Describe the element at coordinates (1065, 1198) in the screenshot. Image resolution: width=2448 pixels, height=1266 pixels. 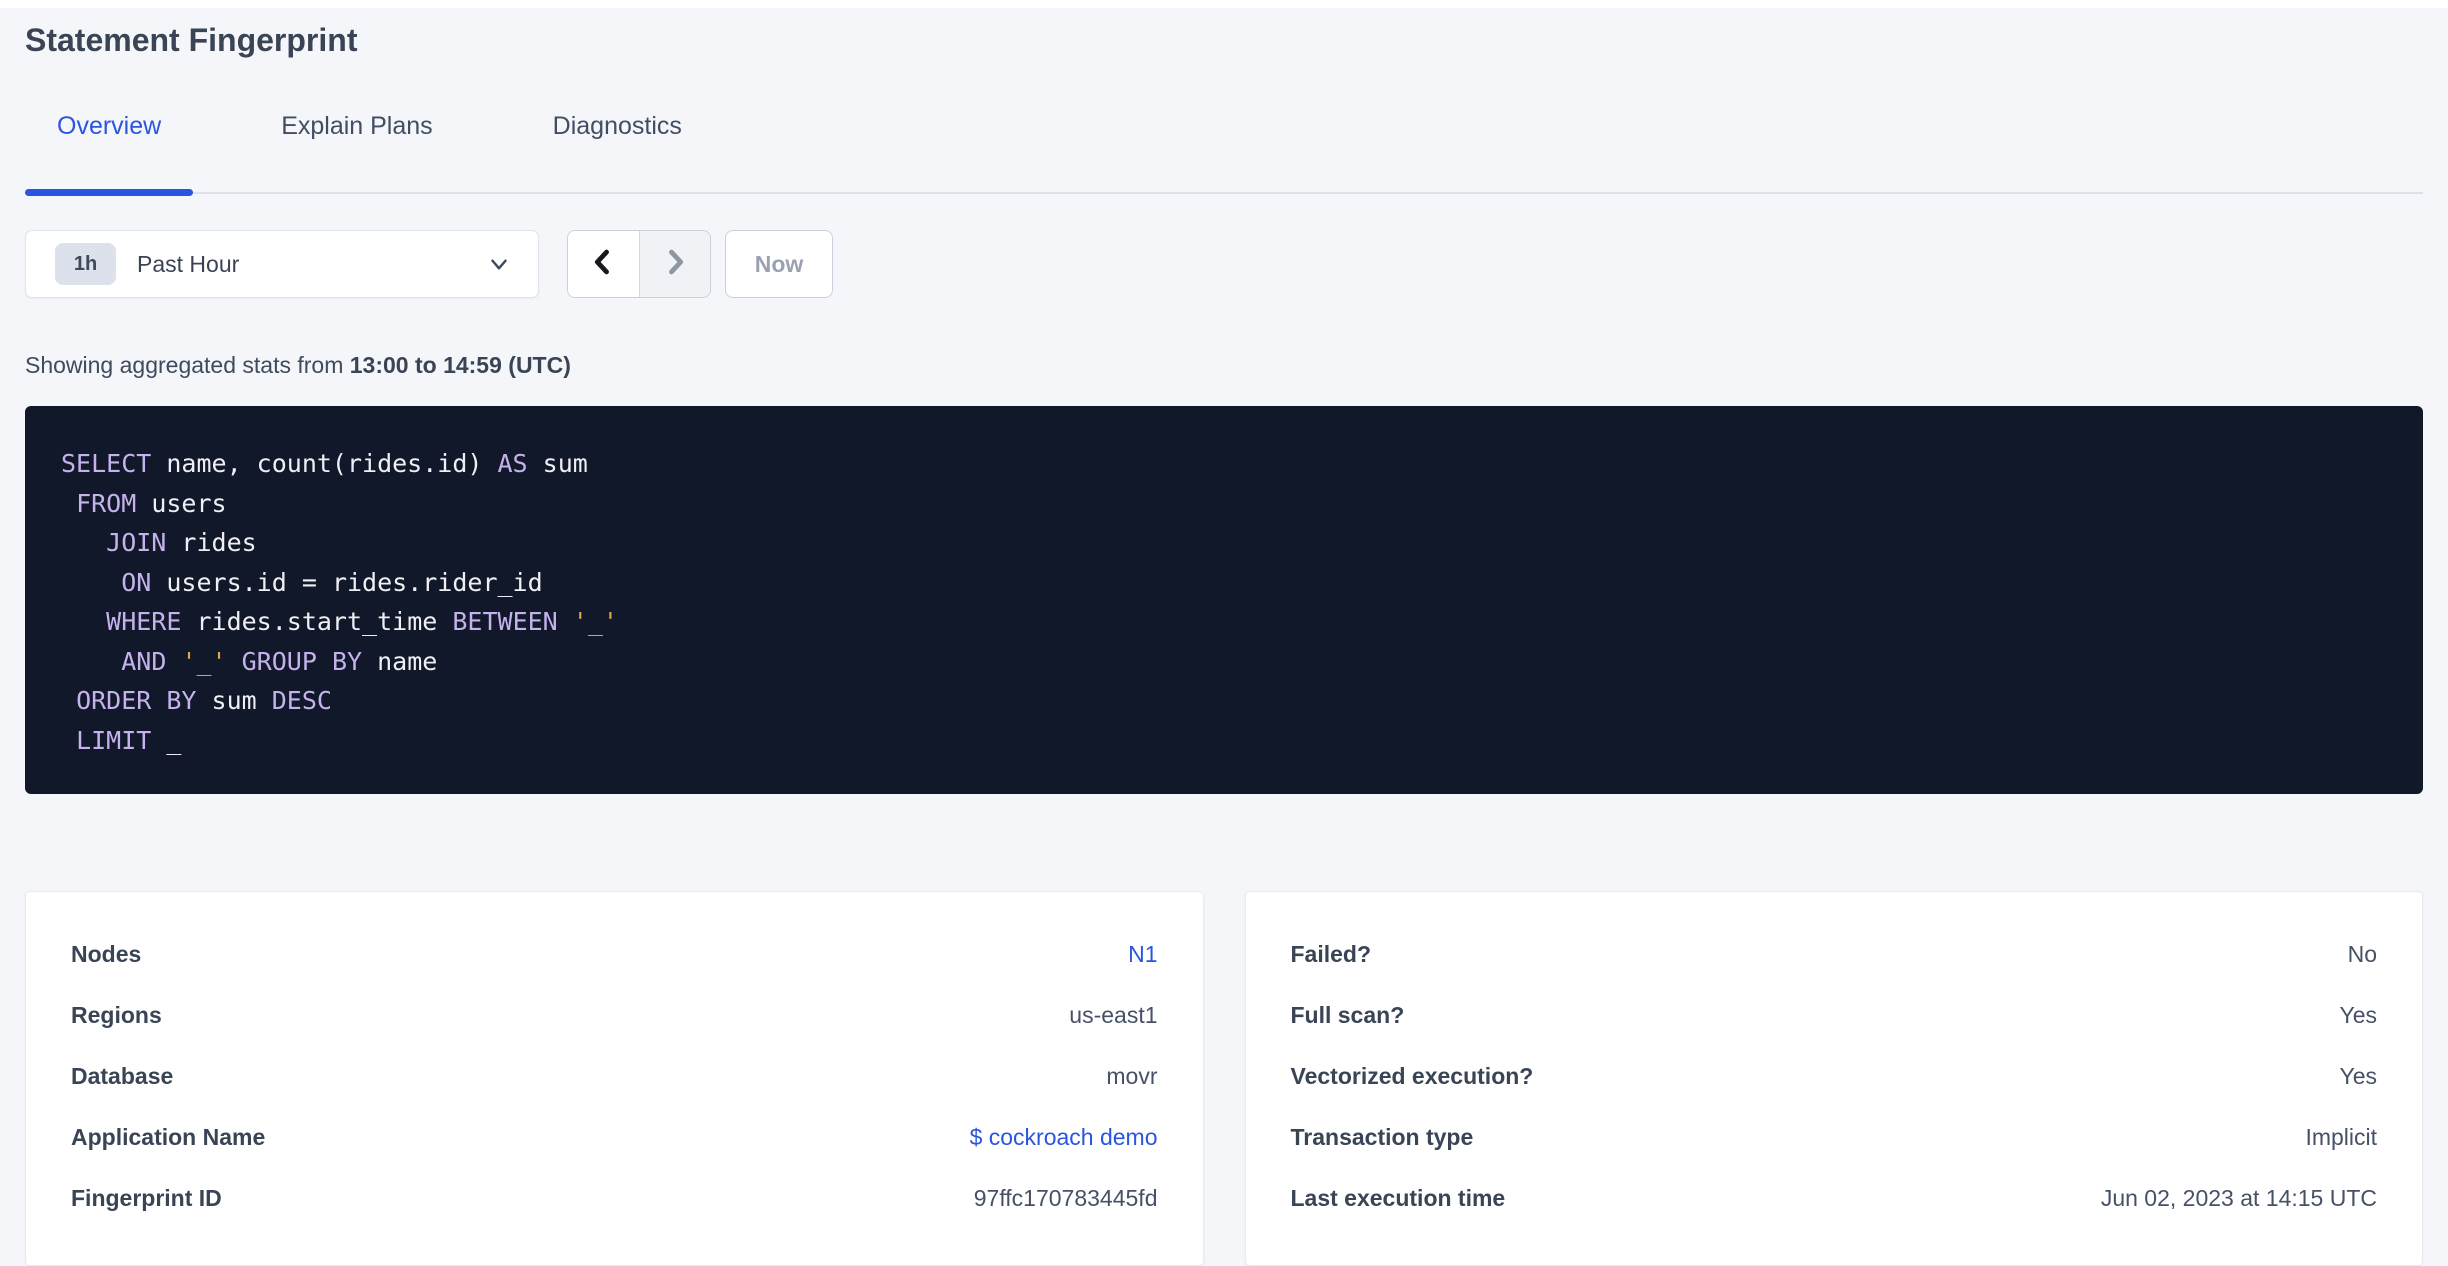
I see `info-row-value: 97ffc170783445fd` at that location.